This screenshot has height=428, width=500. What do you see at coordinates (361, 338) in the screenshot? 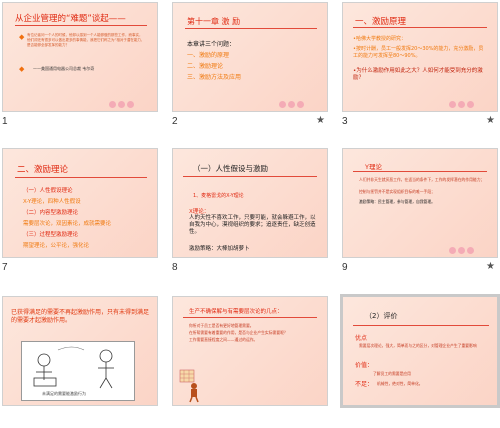
I see `slide-12-line-1: 优点` at bounding box center [361, 338].